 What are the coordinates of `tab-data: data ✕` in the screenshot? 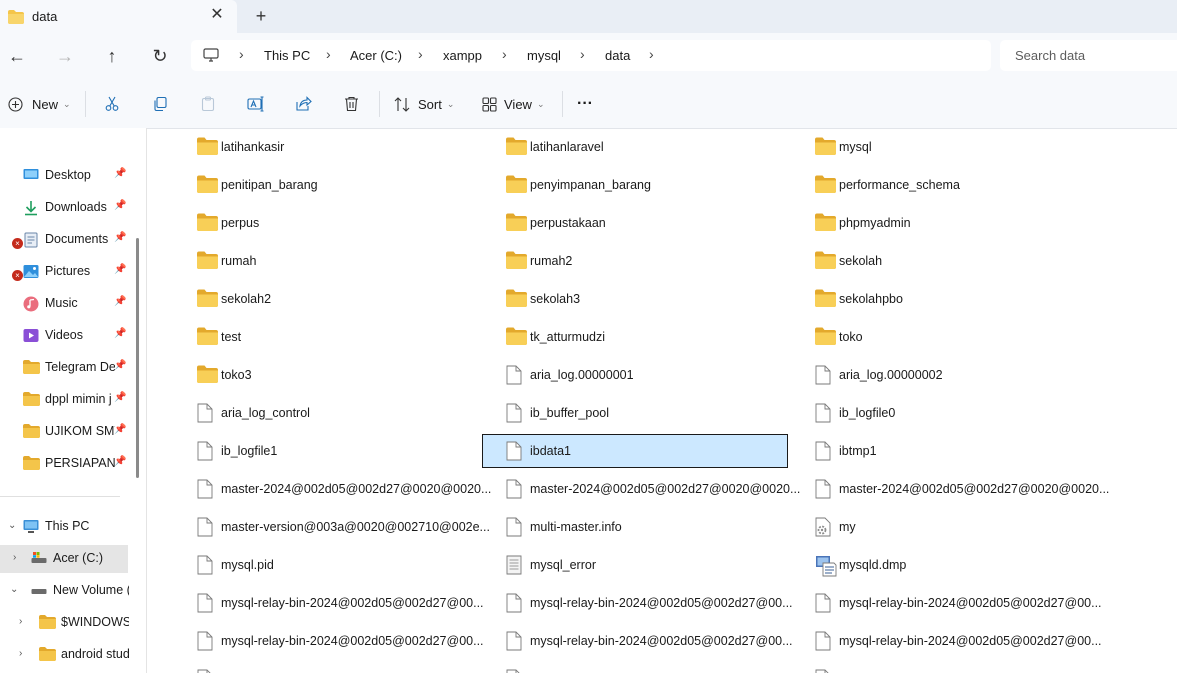 It's located at (118, 16).